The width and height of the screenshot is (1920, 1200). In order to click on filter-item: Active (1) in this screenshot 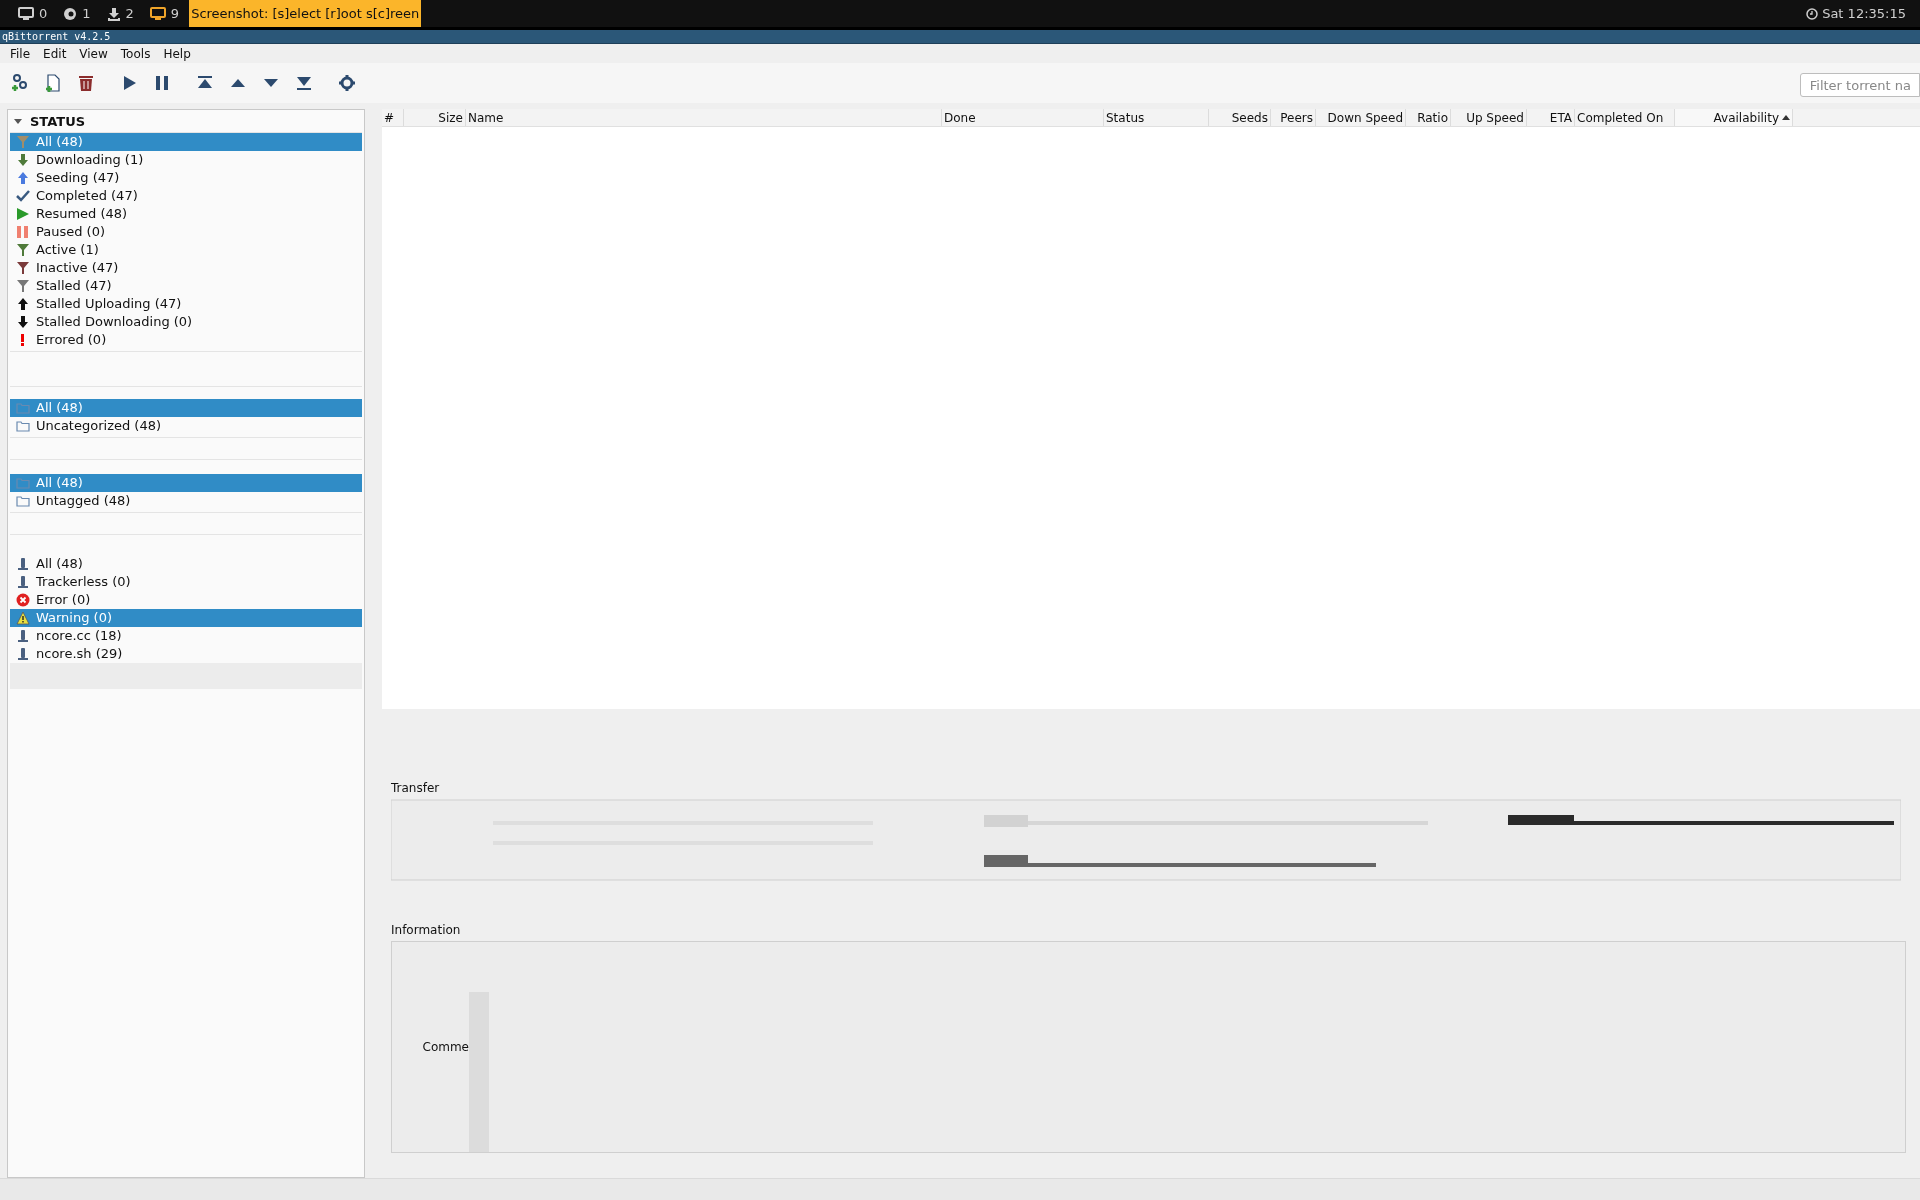, I will do `click(186, 250)`.